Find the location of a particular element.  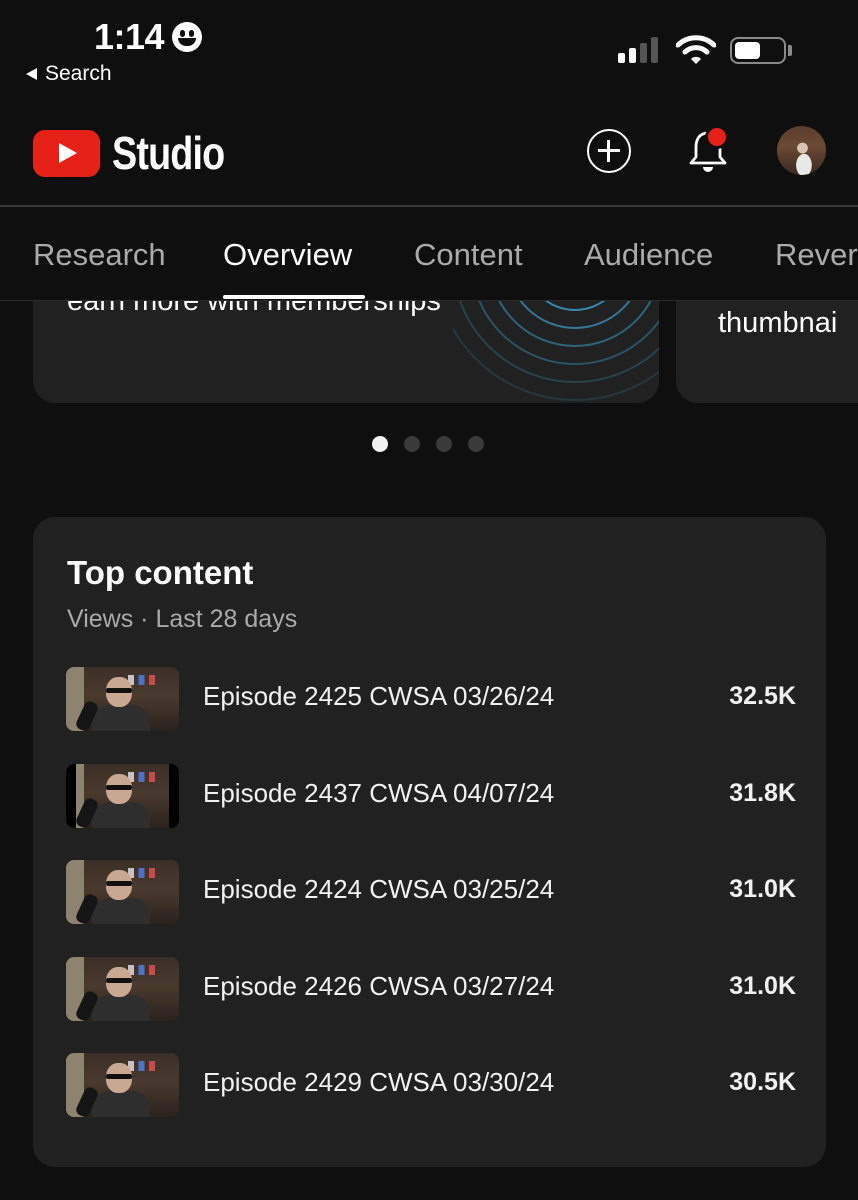

status-time: 1:14 is located at coordinates (148, 37).